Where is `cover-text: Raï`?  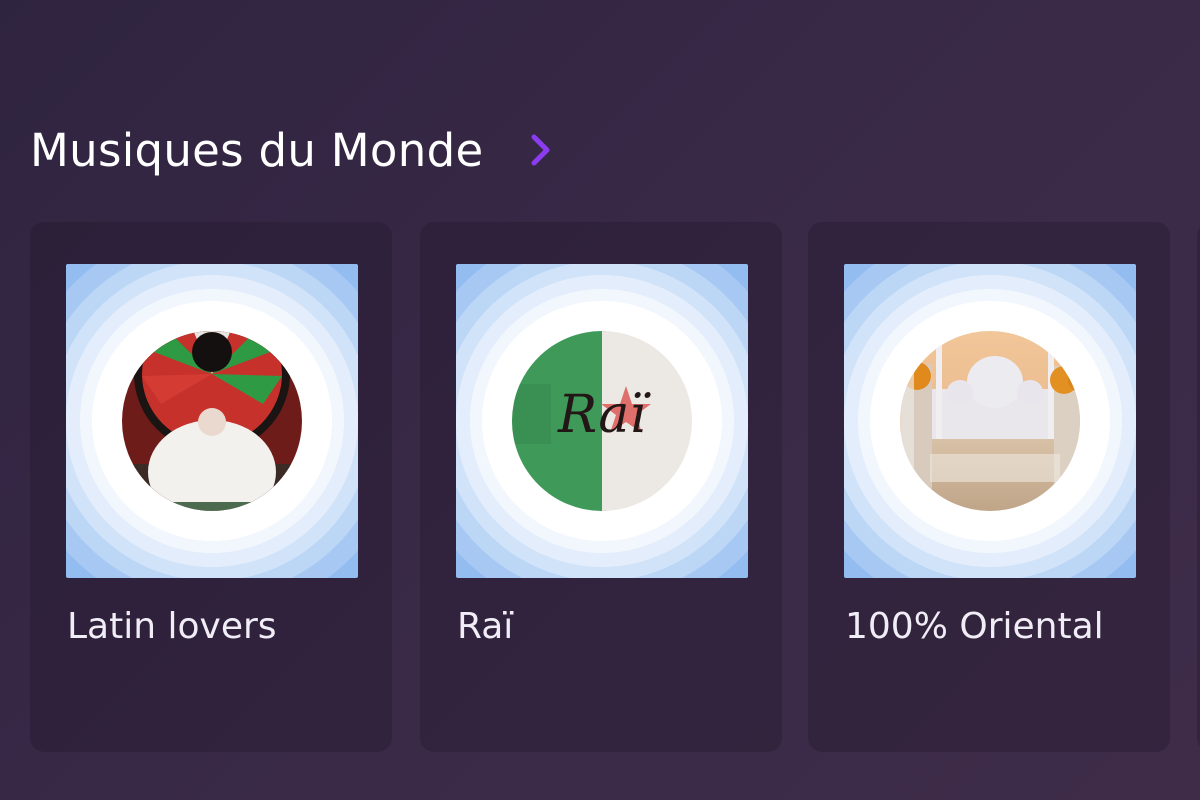 cover-text: Raï is located at coordinates (604, 415).